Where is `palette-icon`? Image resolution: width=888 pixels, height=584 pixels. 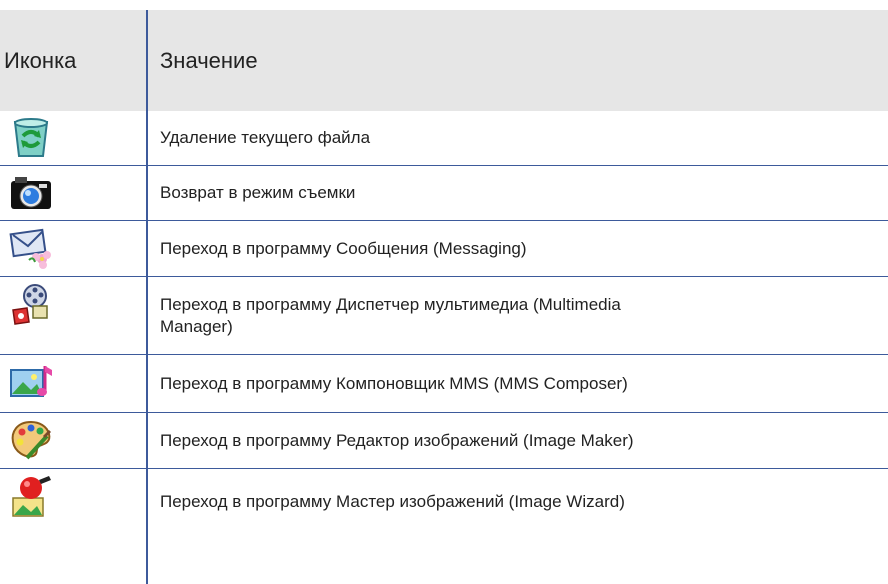
palette-icon is located at coordinates (31, 440).